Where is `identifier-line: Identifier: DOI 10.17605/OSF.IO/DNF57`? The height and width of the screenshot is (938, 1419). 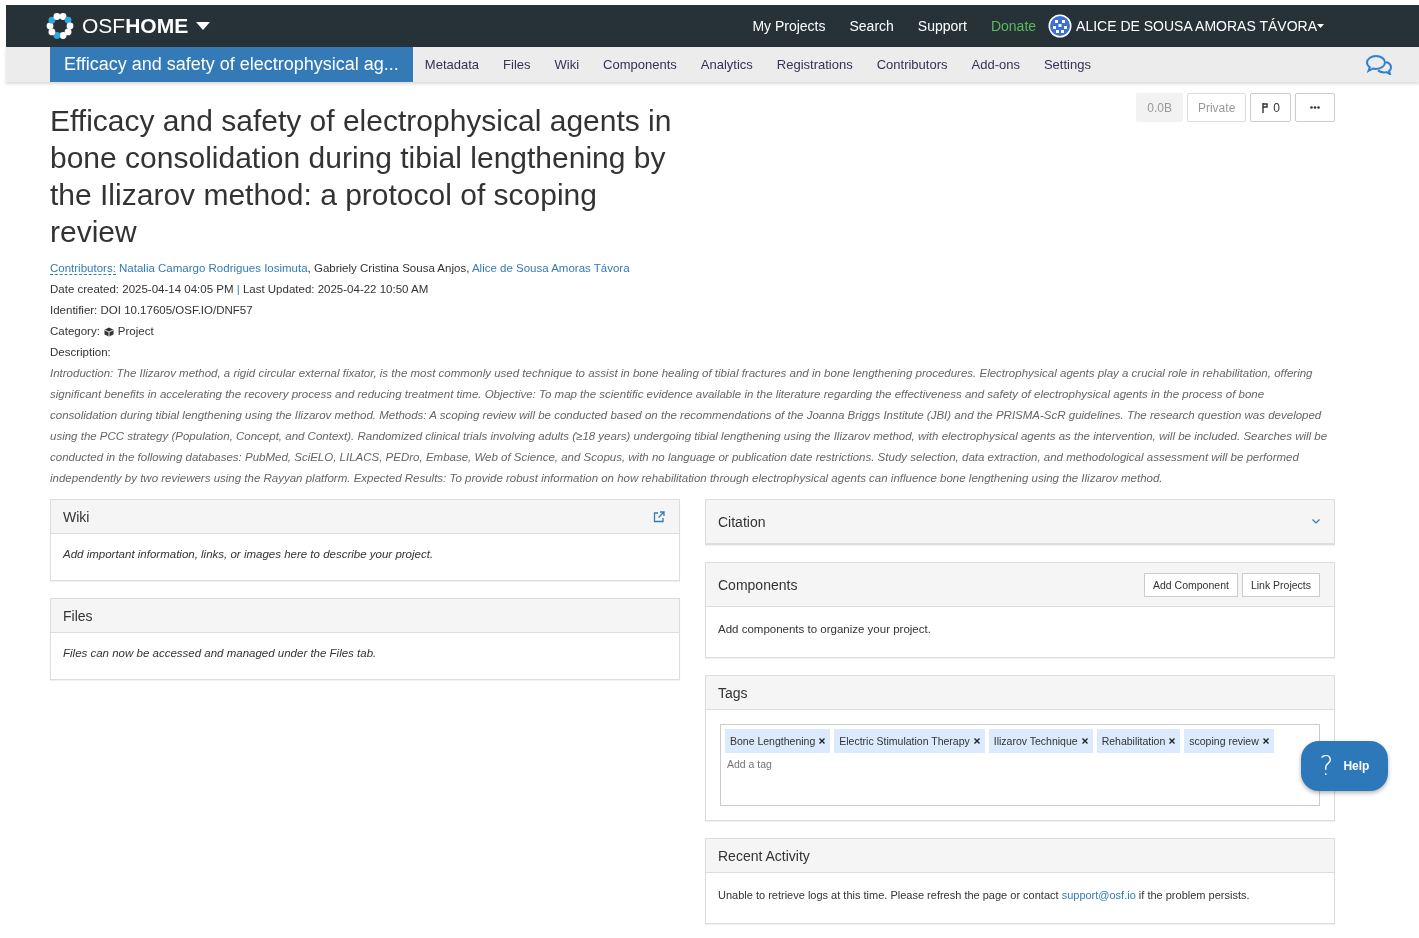 identifier-line: Identifier: DOI 10.17605/OSF.IO/DNF57 is located at coordinates (152, 310).